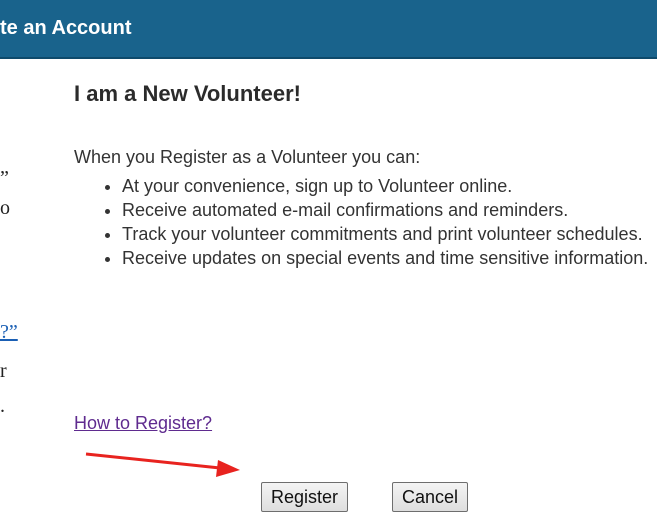 Image resolution: width=657 pixels, height=512 pixels. What do you see at coordinates (2, 406) in the screenshot?
I see `left-fragment-period: .` at bounding box center [2, 406].